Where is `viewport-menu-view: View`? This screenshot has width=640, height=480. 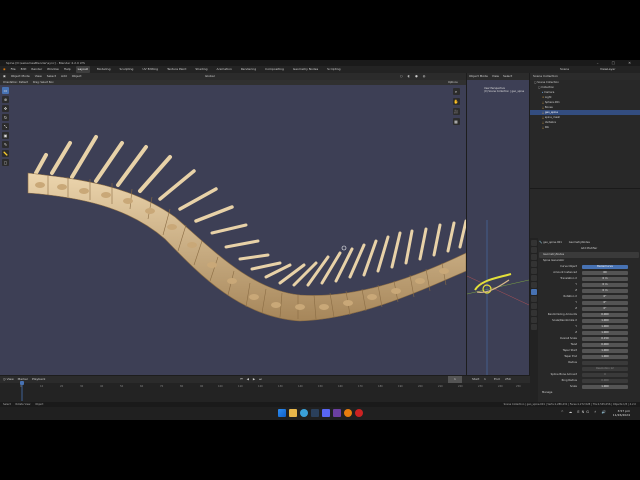 viewport-menu-view: View is located at coordinates (38, 76).